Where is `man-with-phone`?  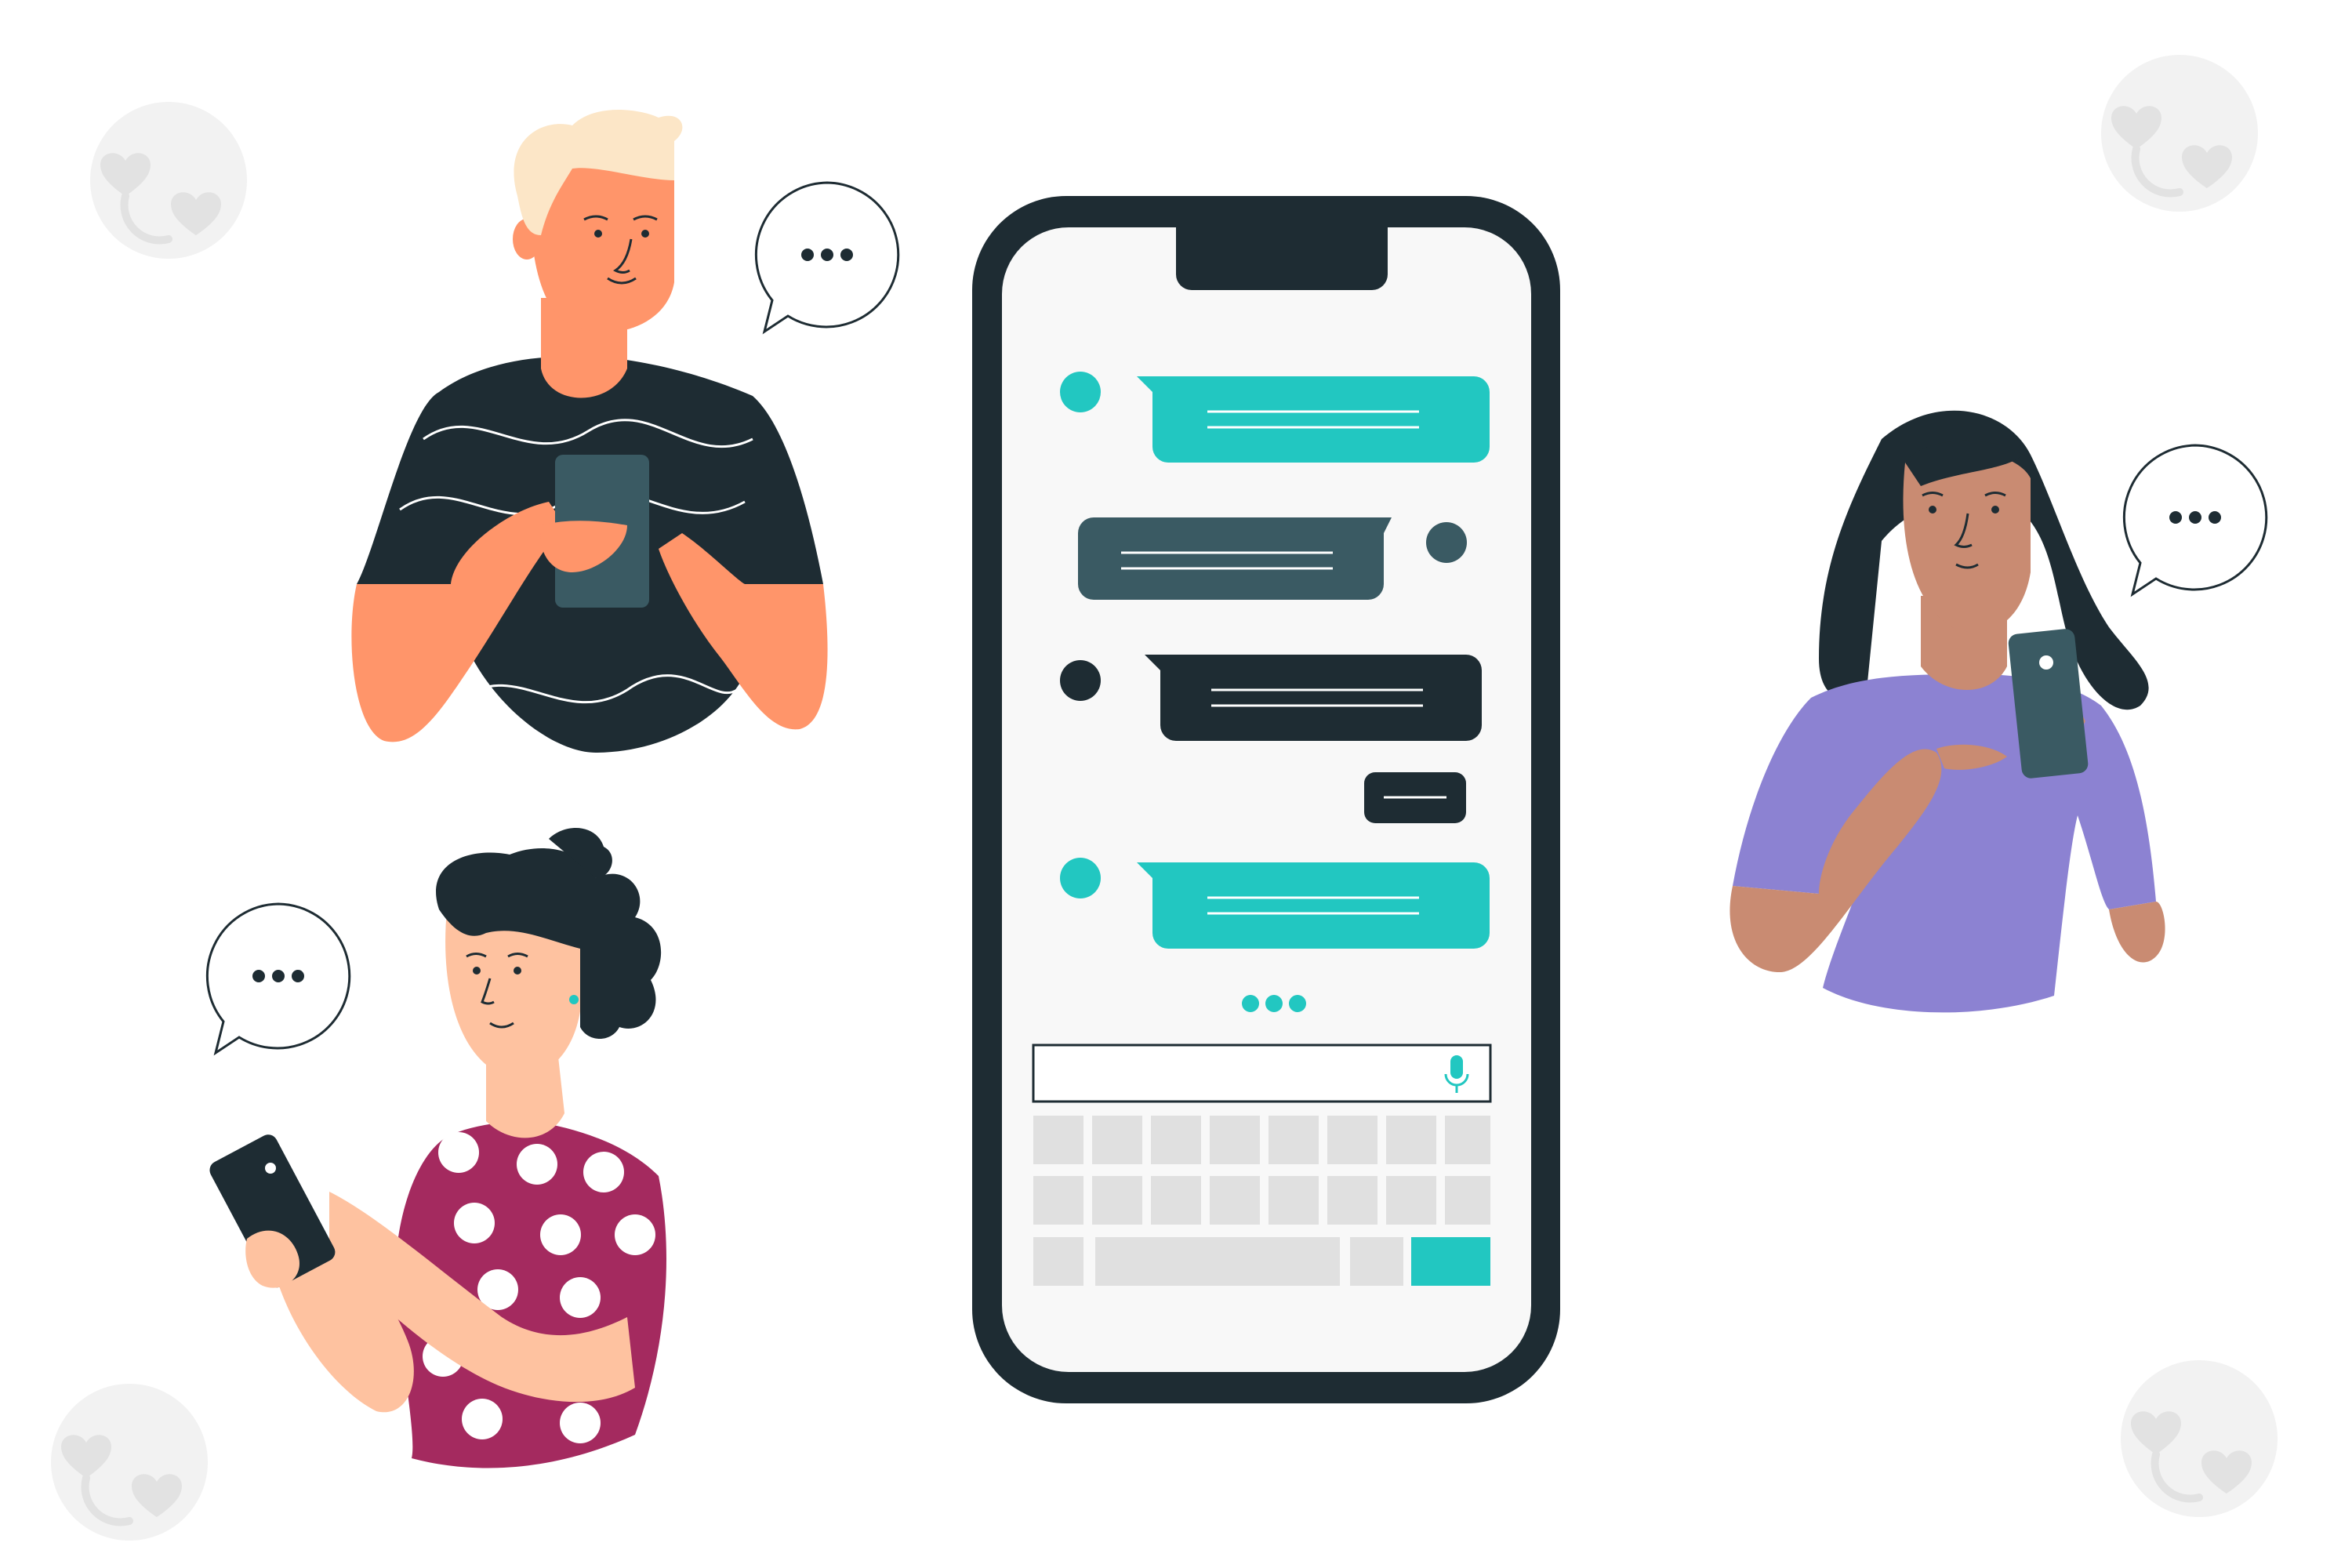 man-with-phone is located at coordinates (589, 431).